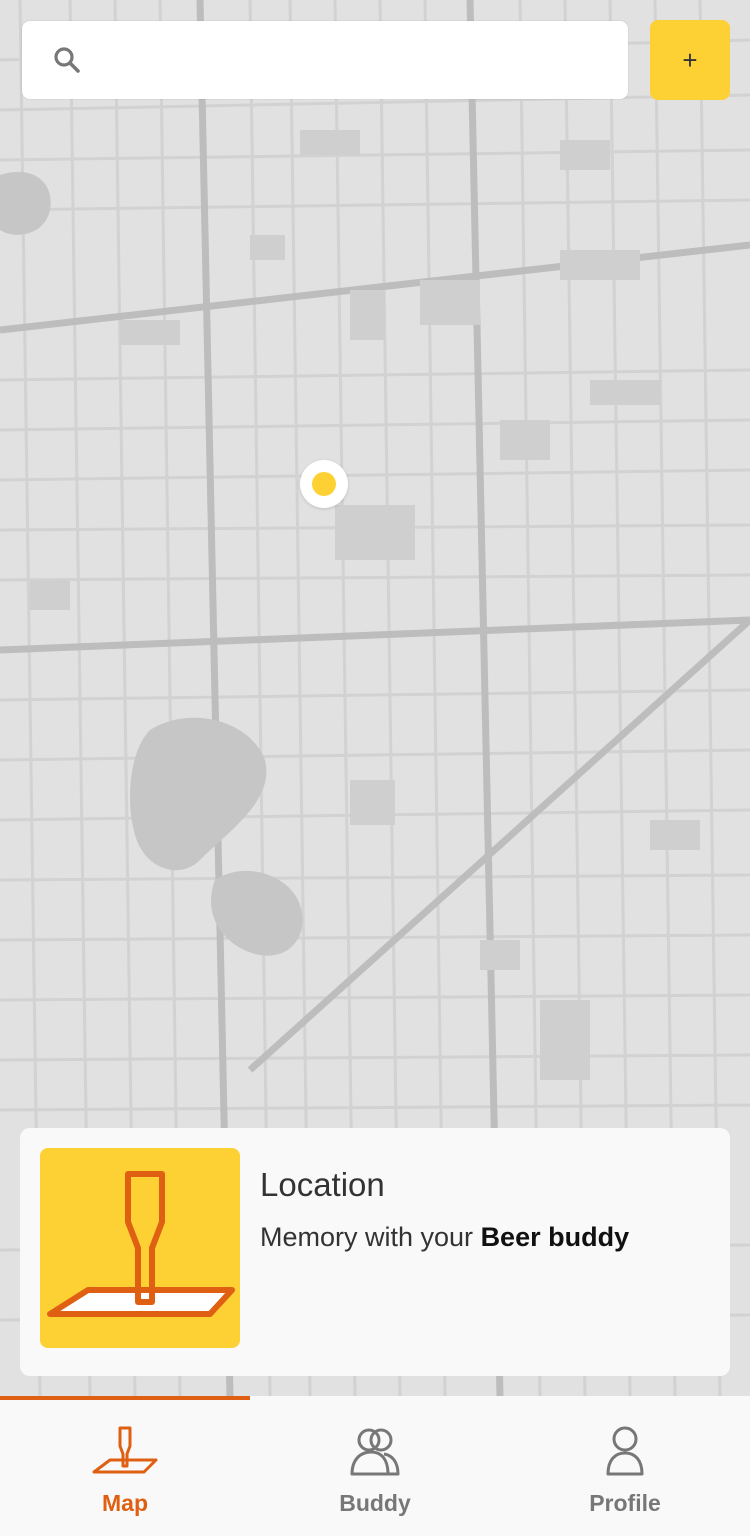 This screenshot has height=1536, width=750. What do you see at coordinates (67, 60) in the screenshot?
I see `search-icon` at bounding box center [67, 60].